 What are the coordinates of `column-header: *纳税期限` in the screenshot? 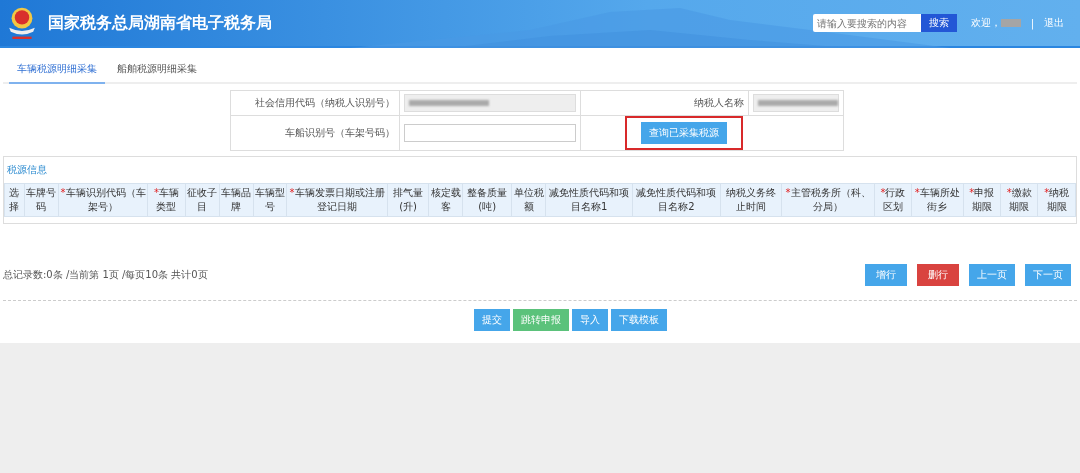 It's located at (1056, 200).